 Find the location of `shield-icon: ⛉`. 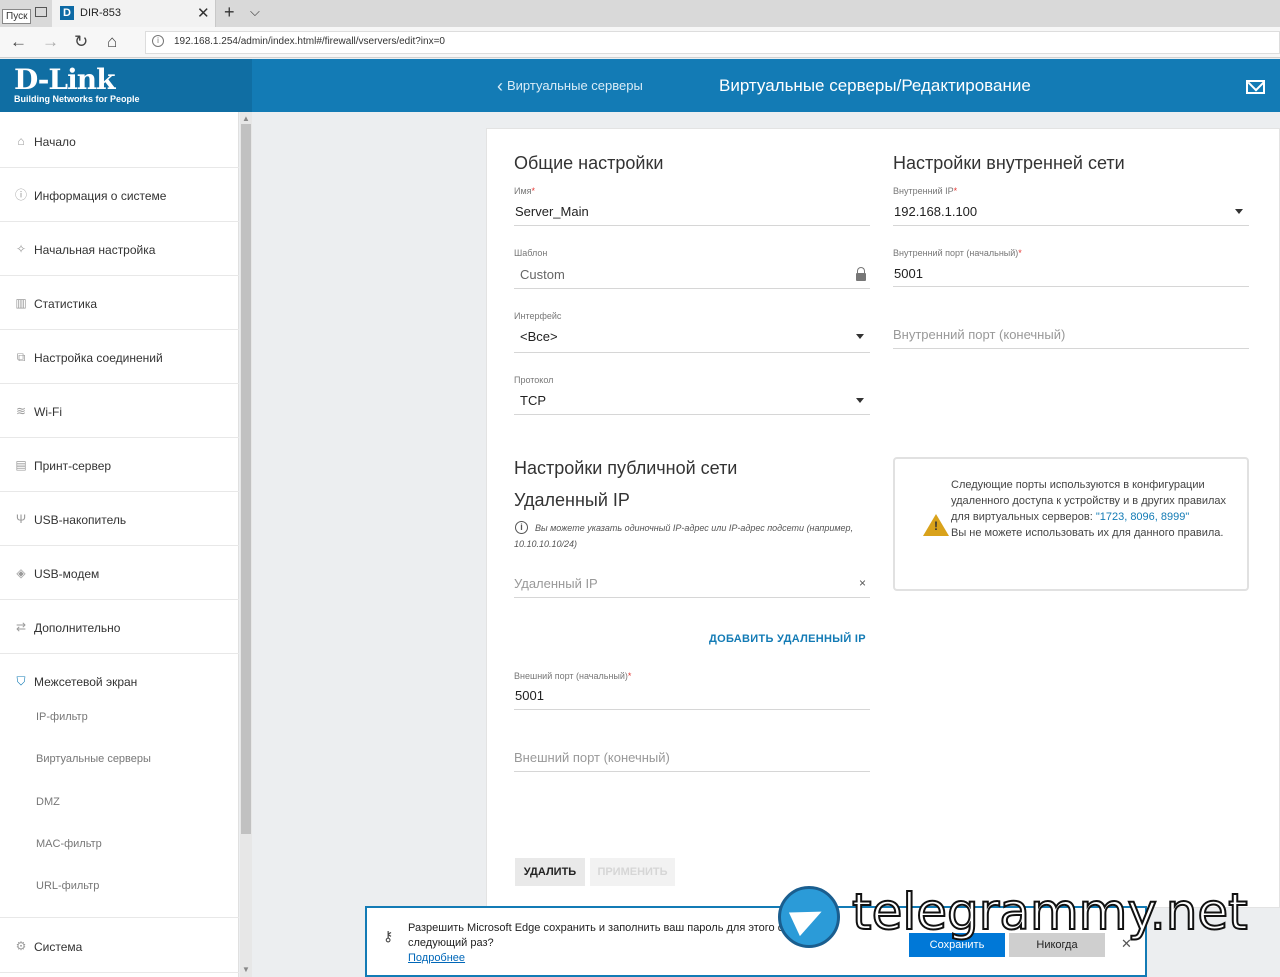

shield-icon: ⛉ is located at coordinates (21, 681).